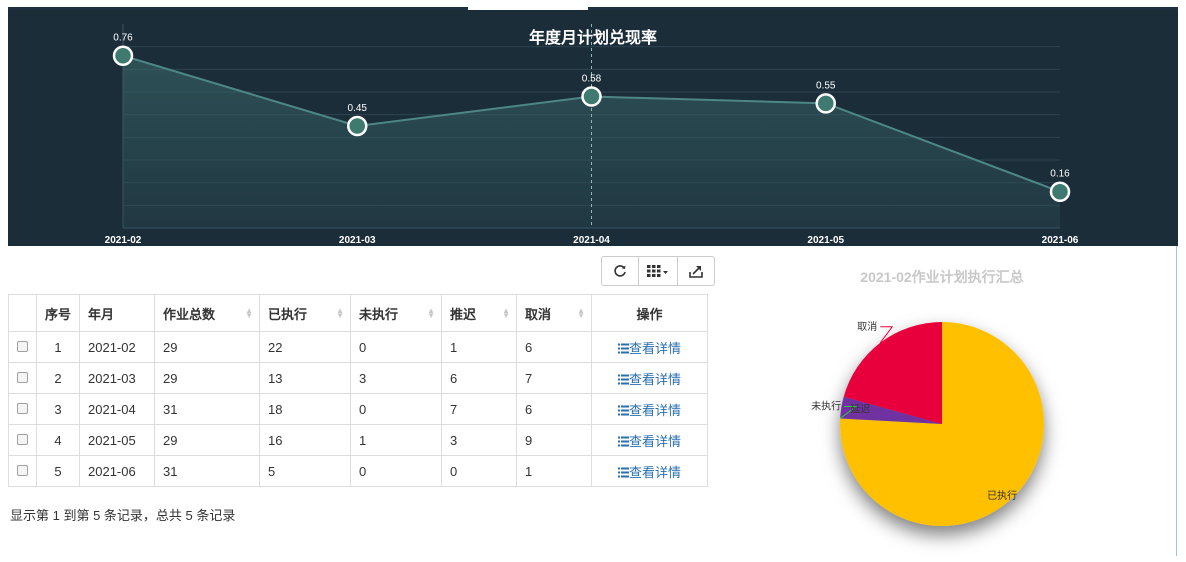  What do you see at coordinates (591, 240) in the screenshot?
I see `x-tick-label: 2021-04` at bounding box center [591, 240].